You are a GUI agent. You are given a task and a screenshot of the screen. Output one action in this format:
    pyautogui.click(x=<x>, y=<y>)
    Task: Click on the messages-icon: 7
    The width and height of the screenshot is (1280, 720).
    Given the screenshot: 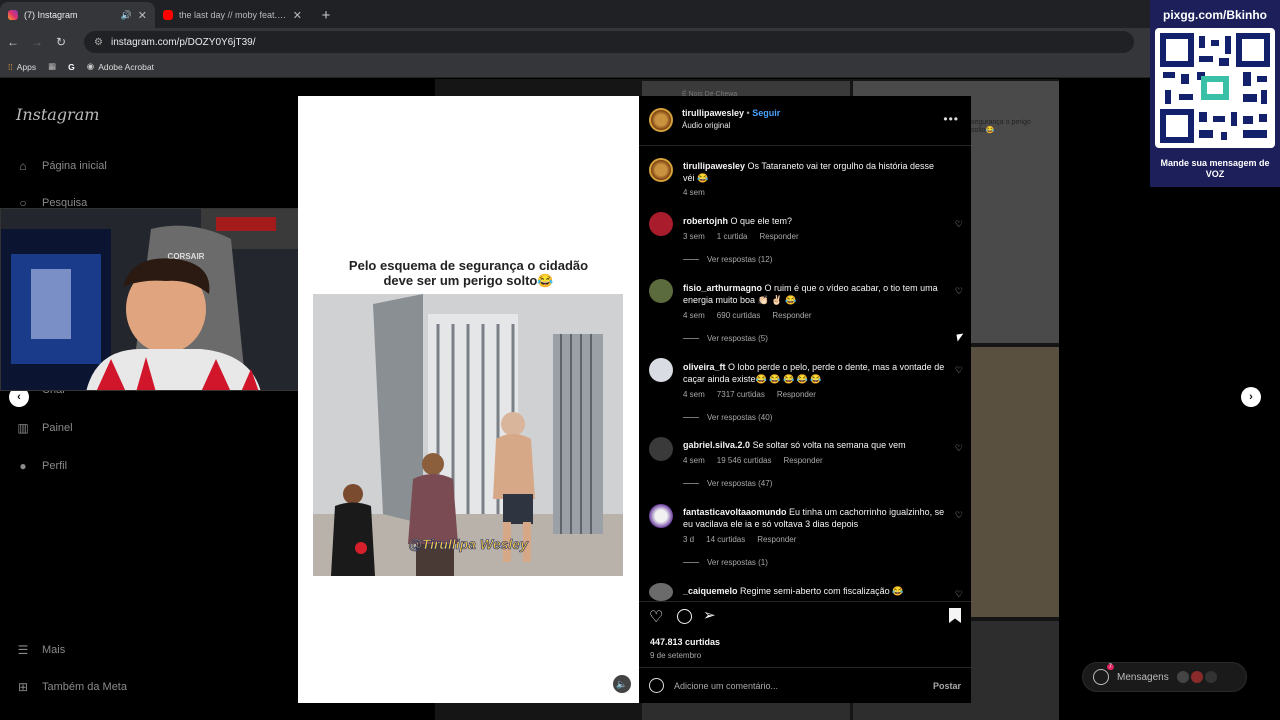 What is the action you would take?
    pyautogui.click(x=1103, y=674)
    